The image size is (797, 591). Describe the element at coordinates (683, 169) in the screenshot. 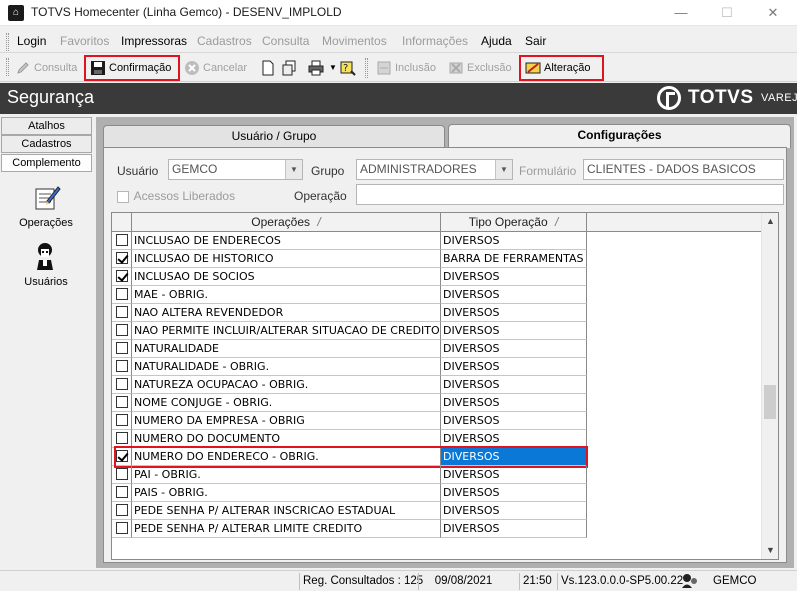

I see `formulario-field: CLIENTES - DADOS BASICOS` at that location.